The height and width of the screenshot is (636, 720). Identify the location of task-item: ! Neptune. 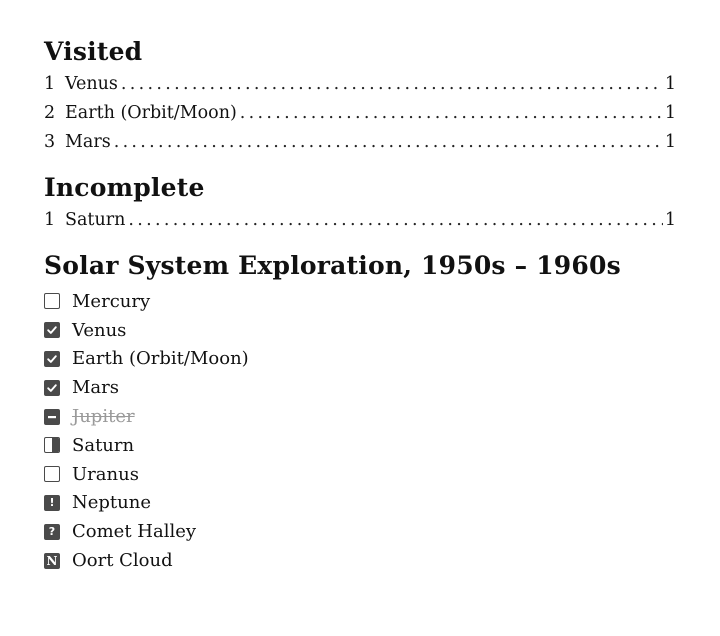
(360, 503).